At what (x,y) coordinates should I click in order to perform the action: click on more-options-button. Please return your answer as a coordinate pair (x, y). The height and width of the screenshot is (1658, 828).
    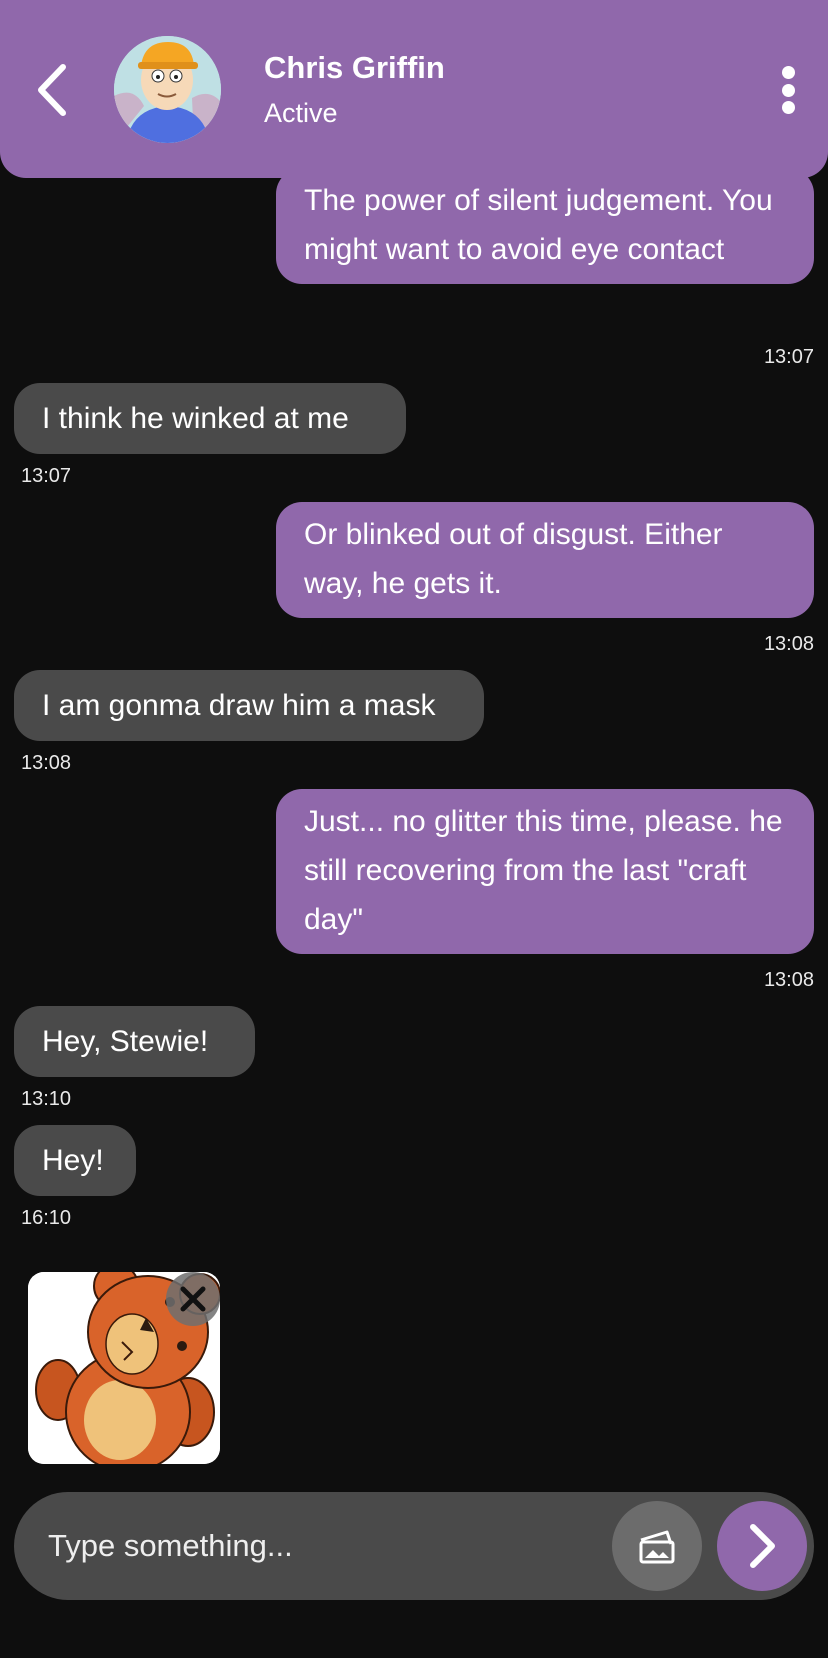
    Looking at the image, I should click on (788, 90).